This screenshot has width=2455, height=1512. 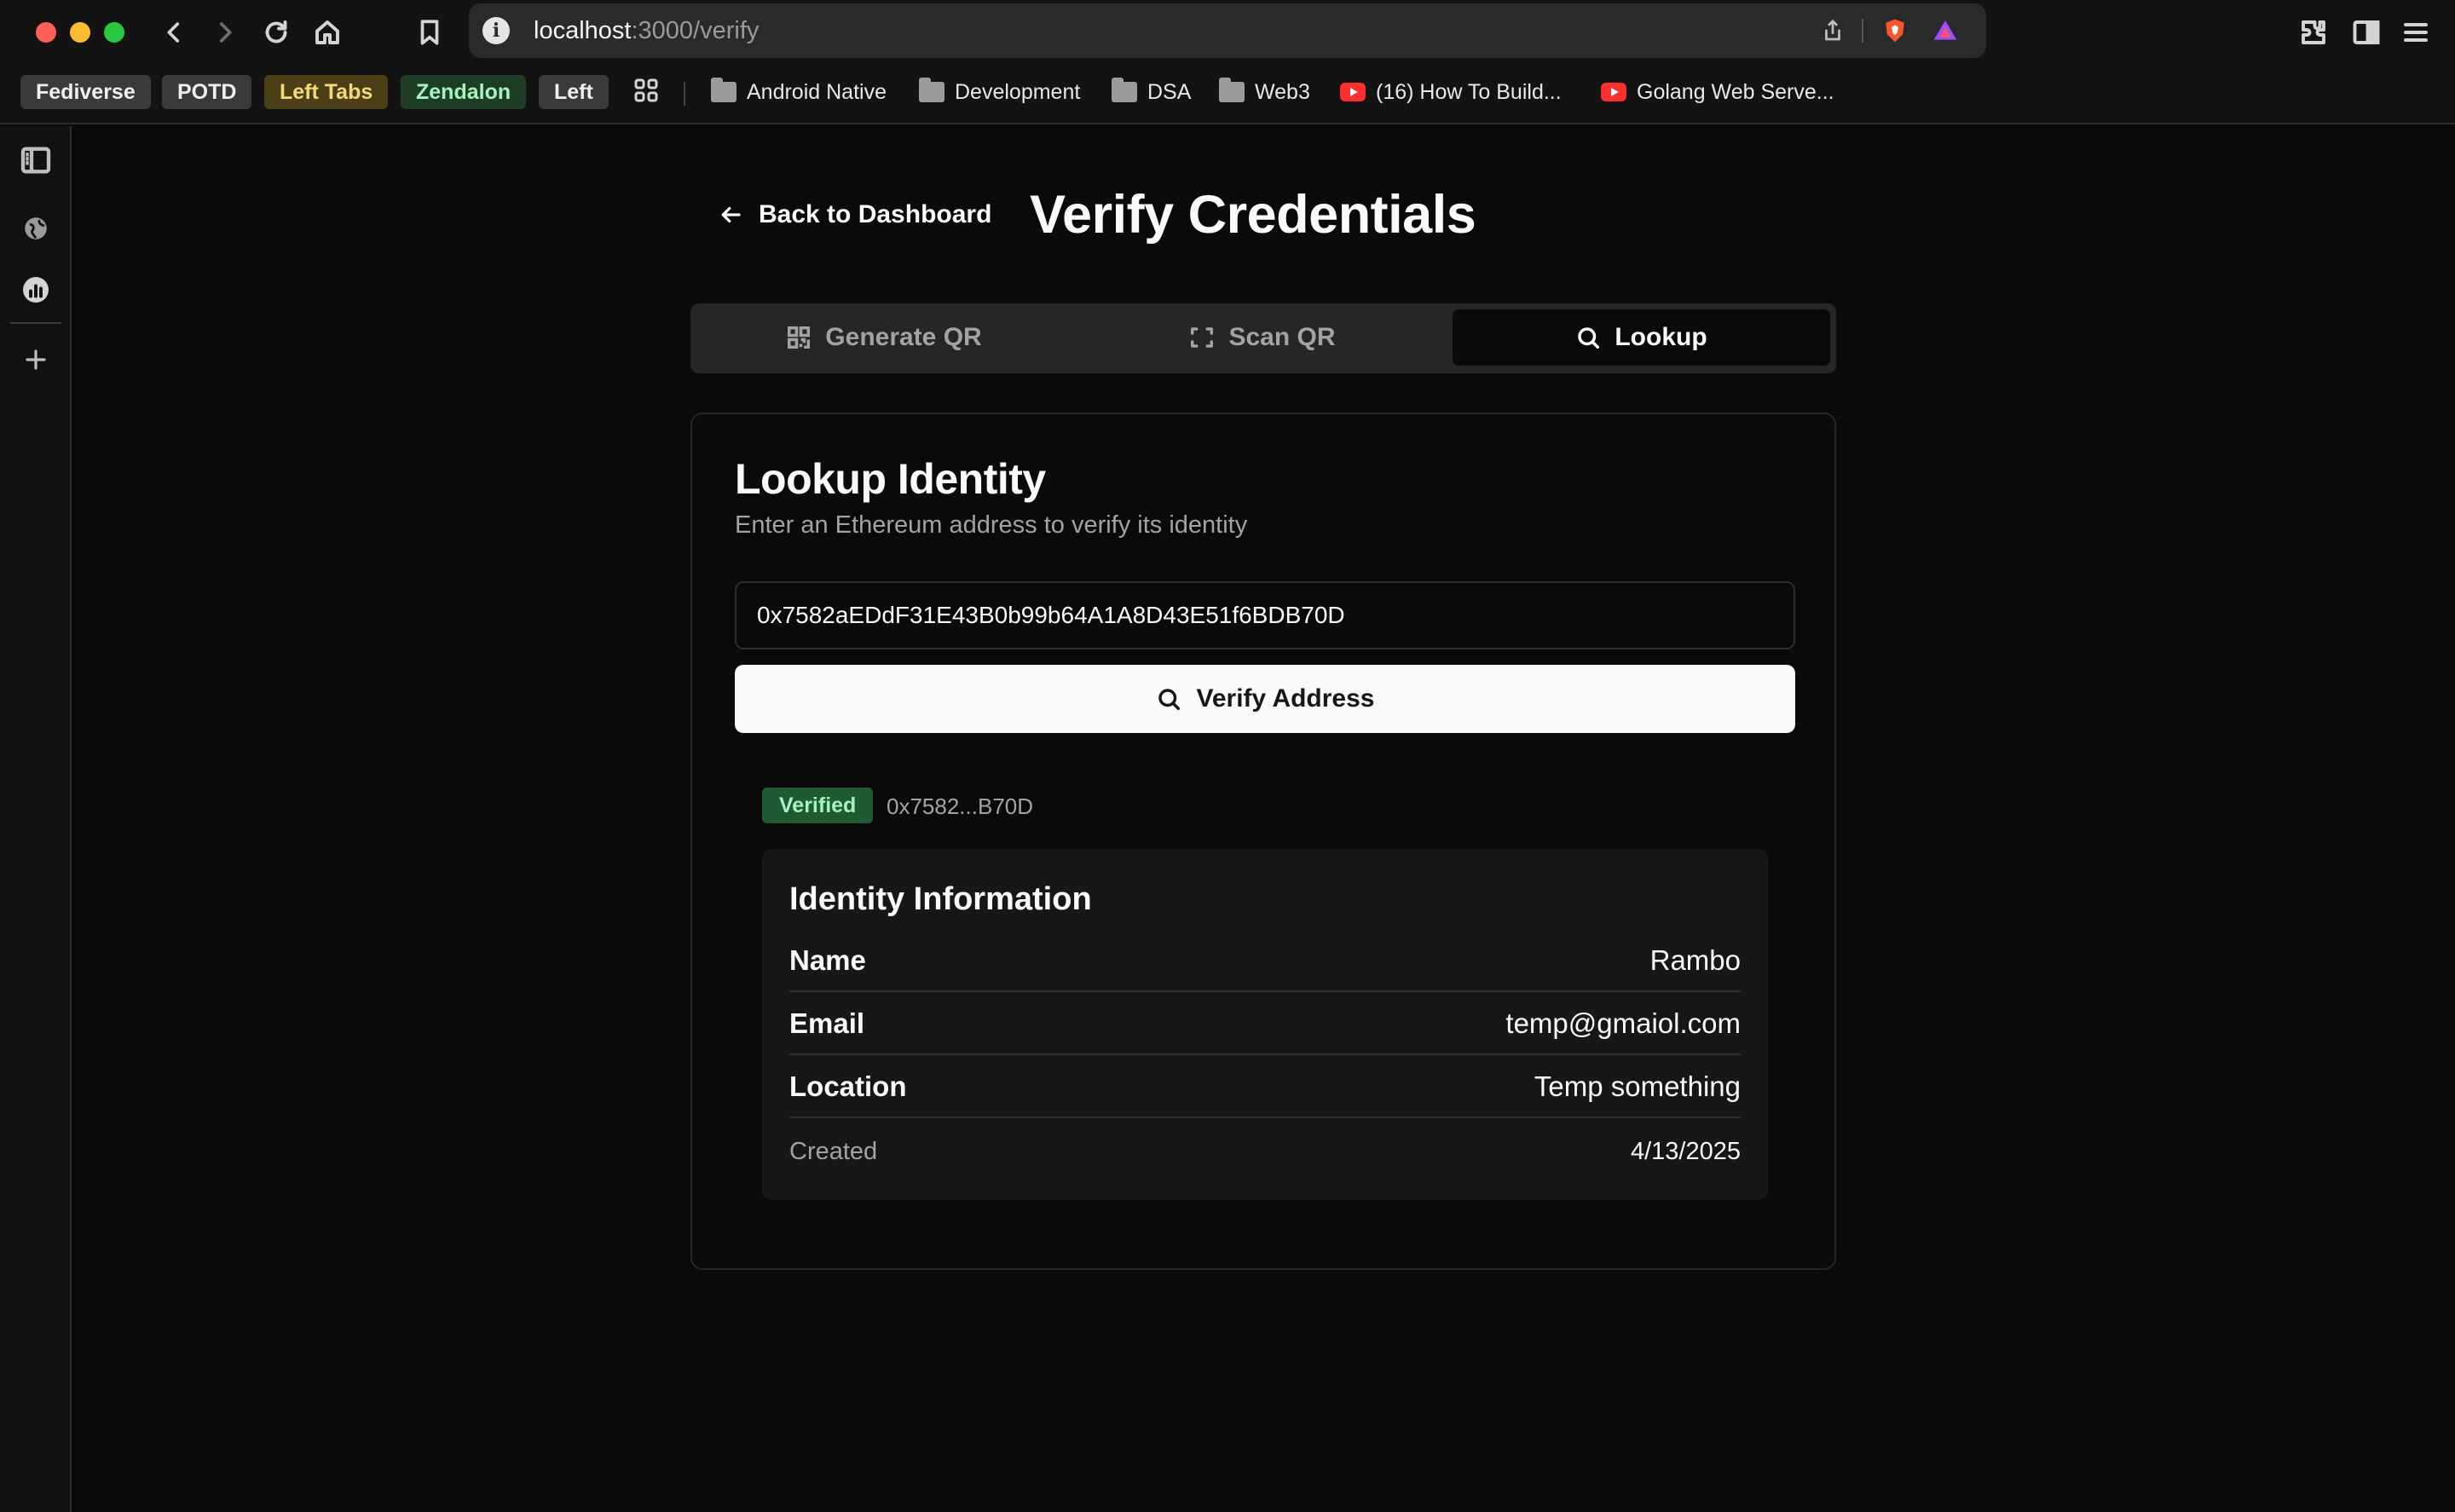 I want to click on browser-titlebar: i localhost:3000/verify, so click(x=1227, y=32).